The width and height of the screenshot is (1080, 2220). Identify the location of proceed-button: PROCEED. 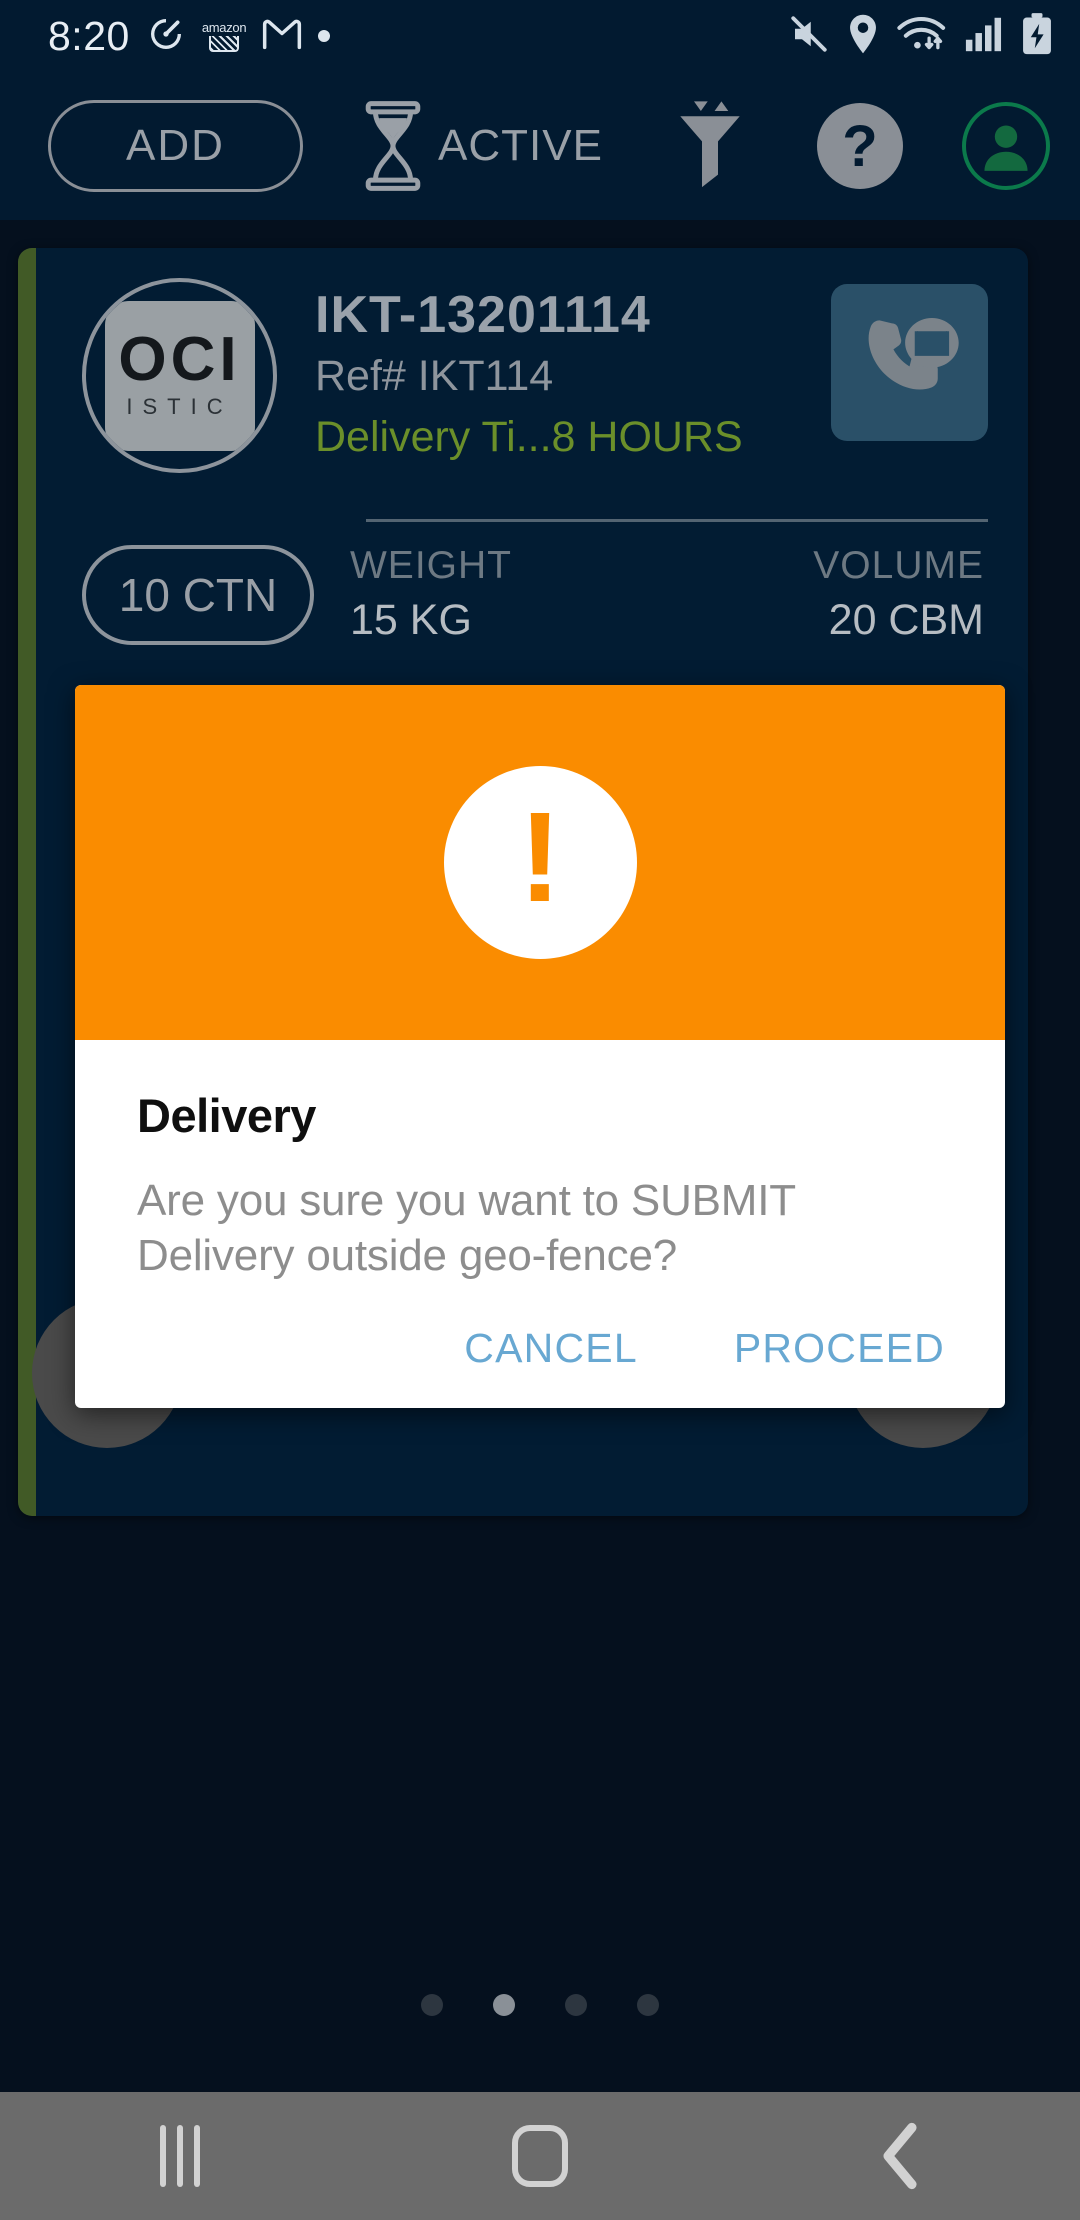
(839, 1348).